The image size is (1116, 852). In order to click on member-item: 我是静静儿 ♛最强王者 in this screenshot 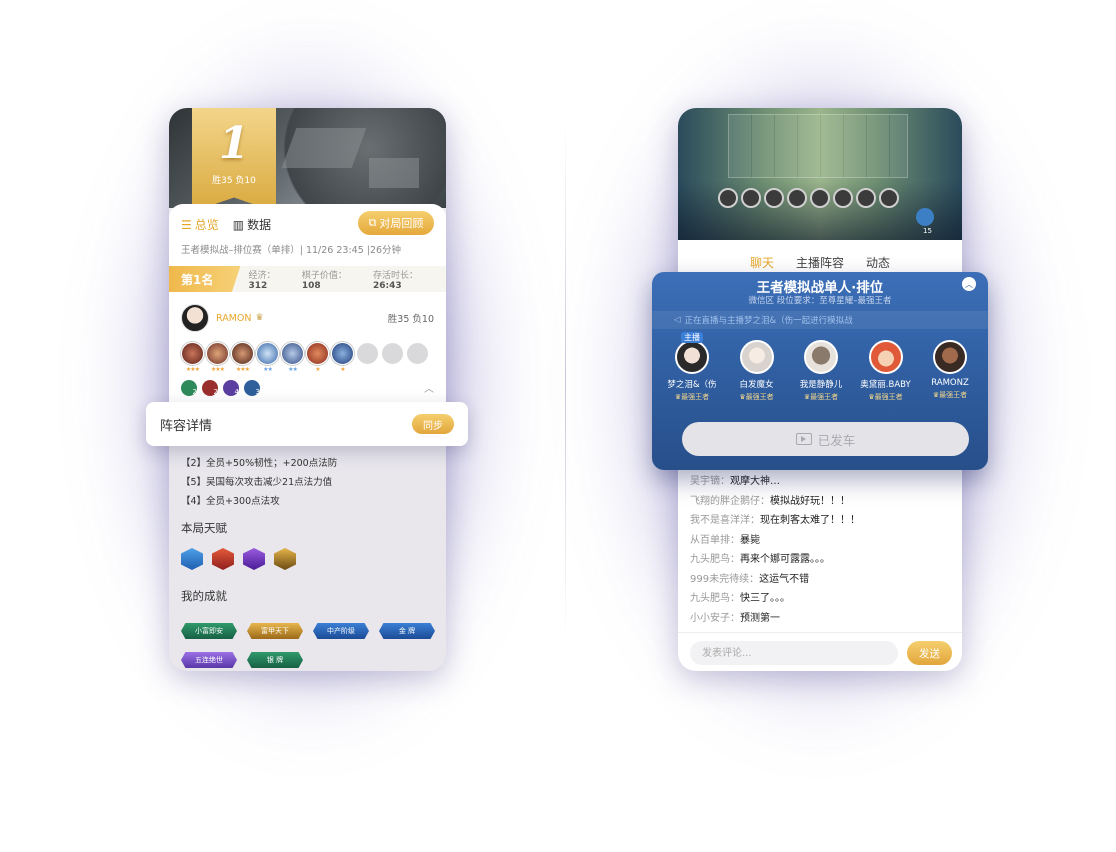, I will do `click(821, 371)`.